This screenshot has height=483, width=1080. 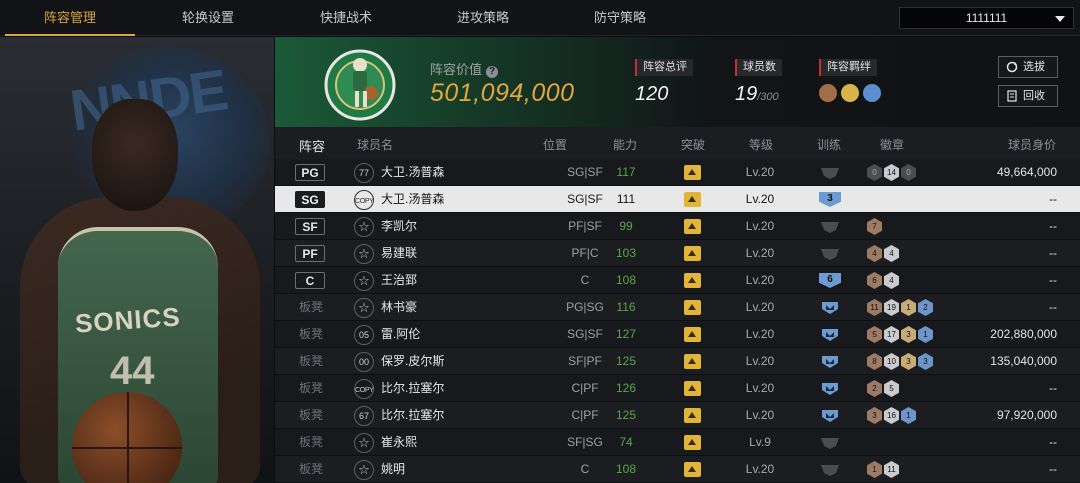 I want to click on table-row: SG COPY 大卫.汤普森 SG|SF 111 Lv.20 3 --, so click(x=677, y=199).